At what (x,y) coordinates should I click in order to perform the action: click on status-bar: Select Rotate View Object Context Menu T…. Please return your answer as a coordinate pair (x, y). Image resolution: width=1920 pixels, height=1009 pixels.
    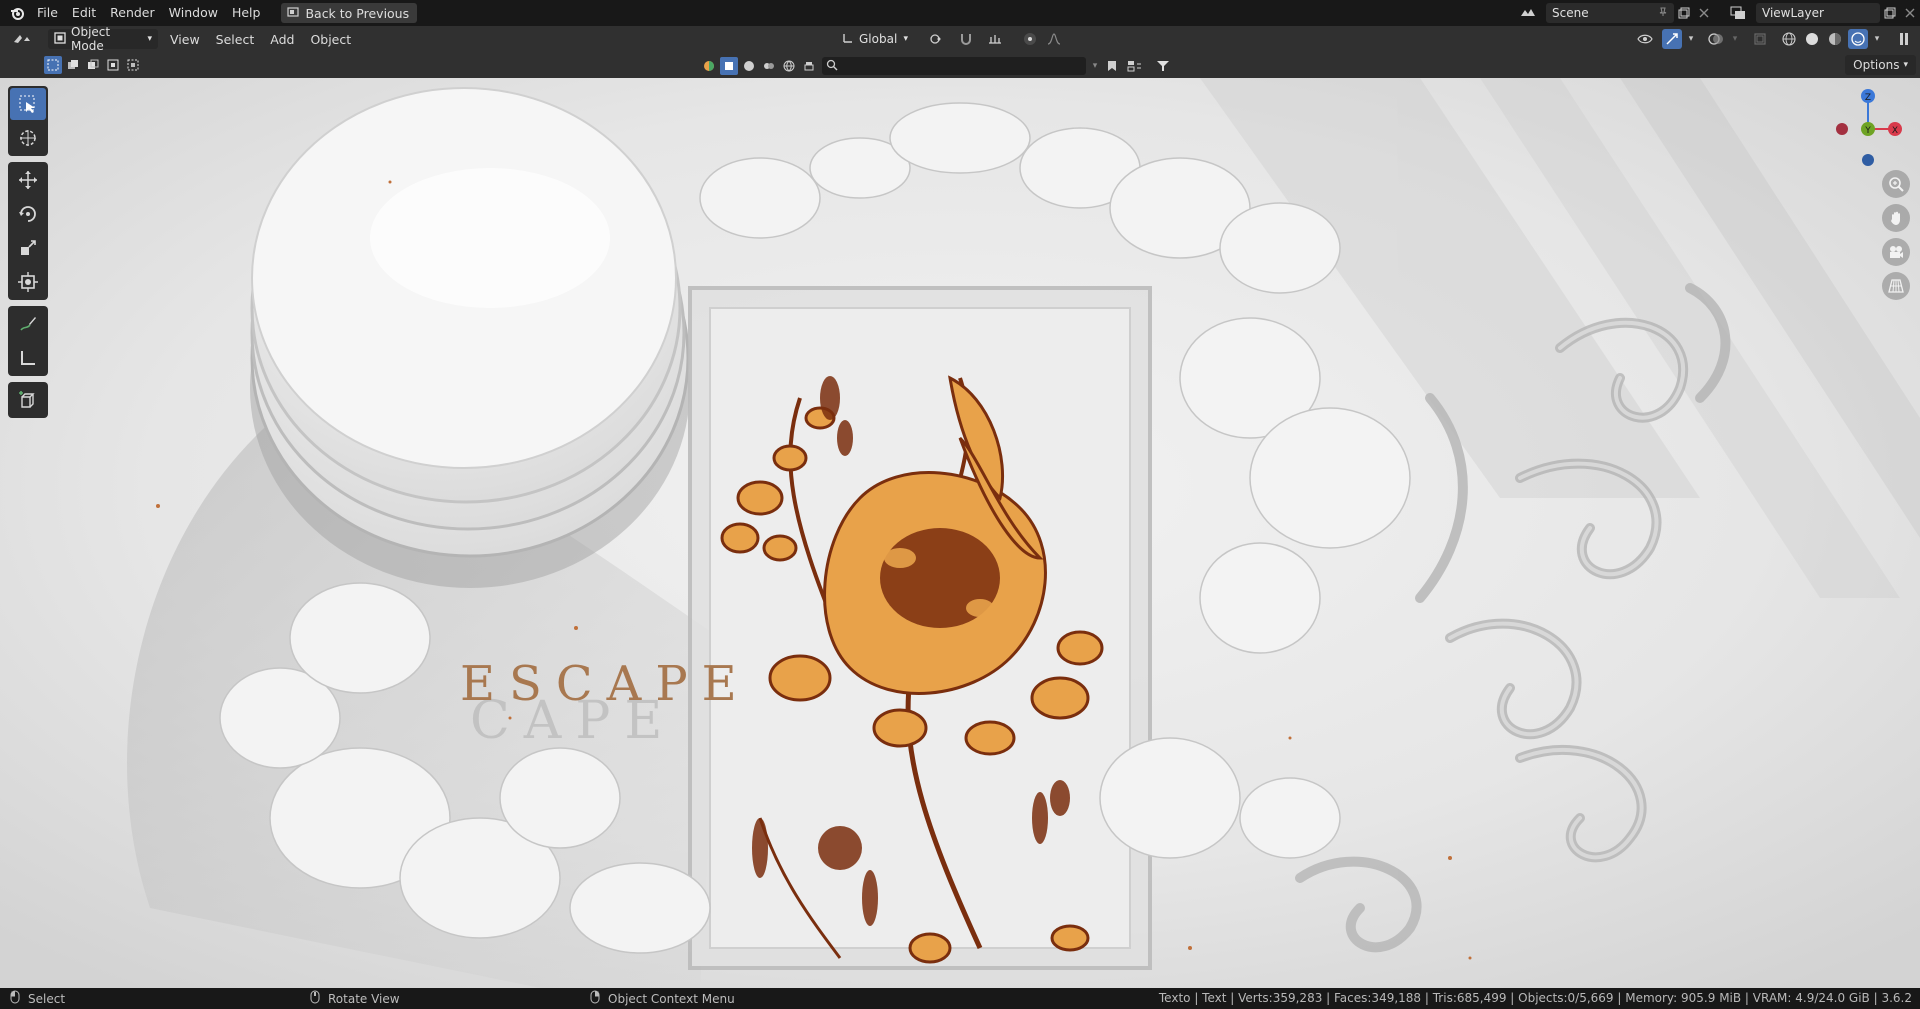
    Looking at the image, I should click on (960, 998).